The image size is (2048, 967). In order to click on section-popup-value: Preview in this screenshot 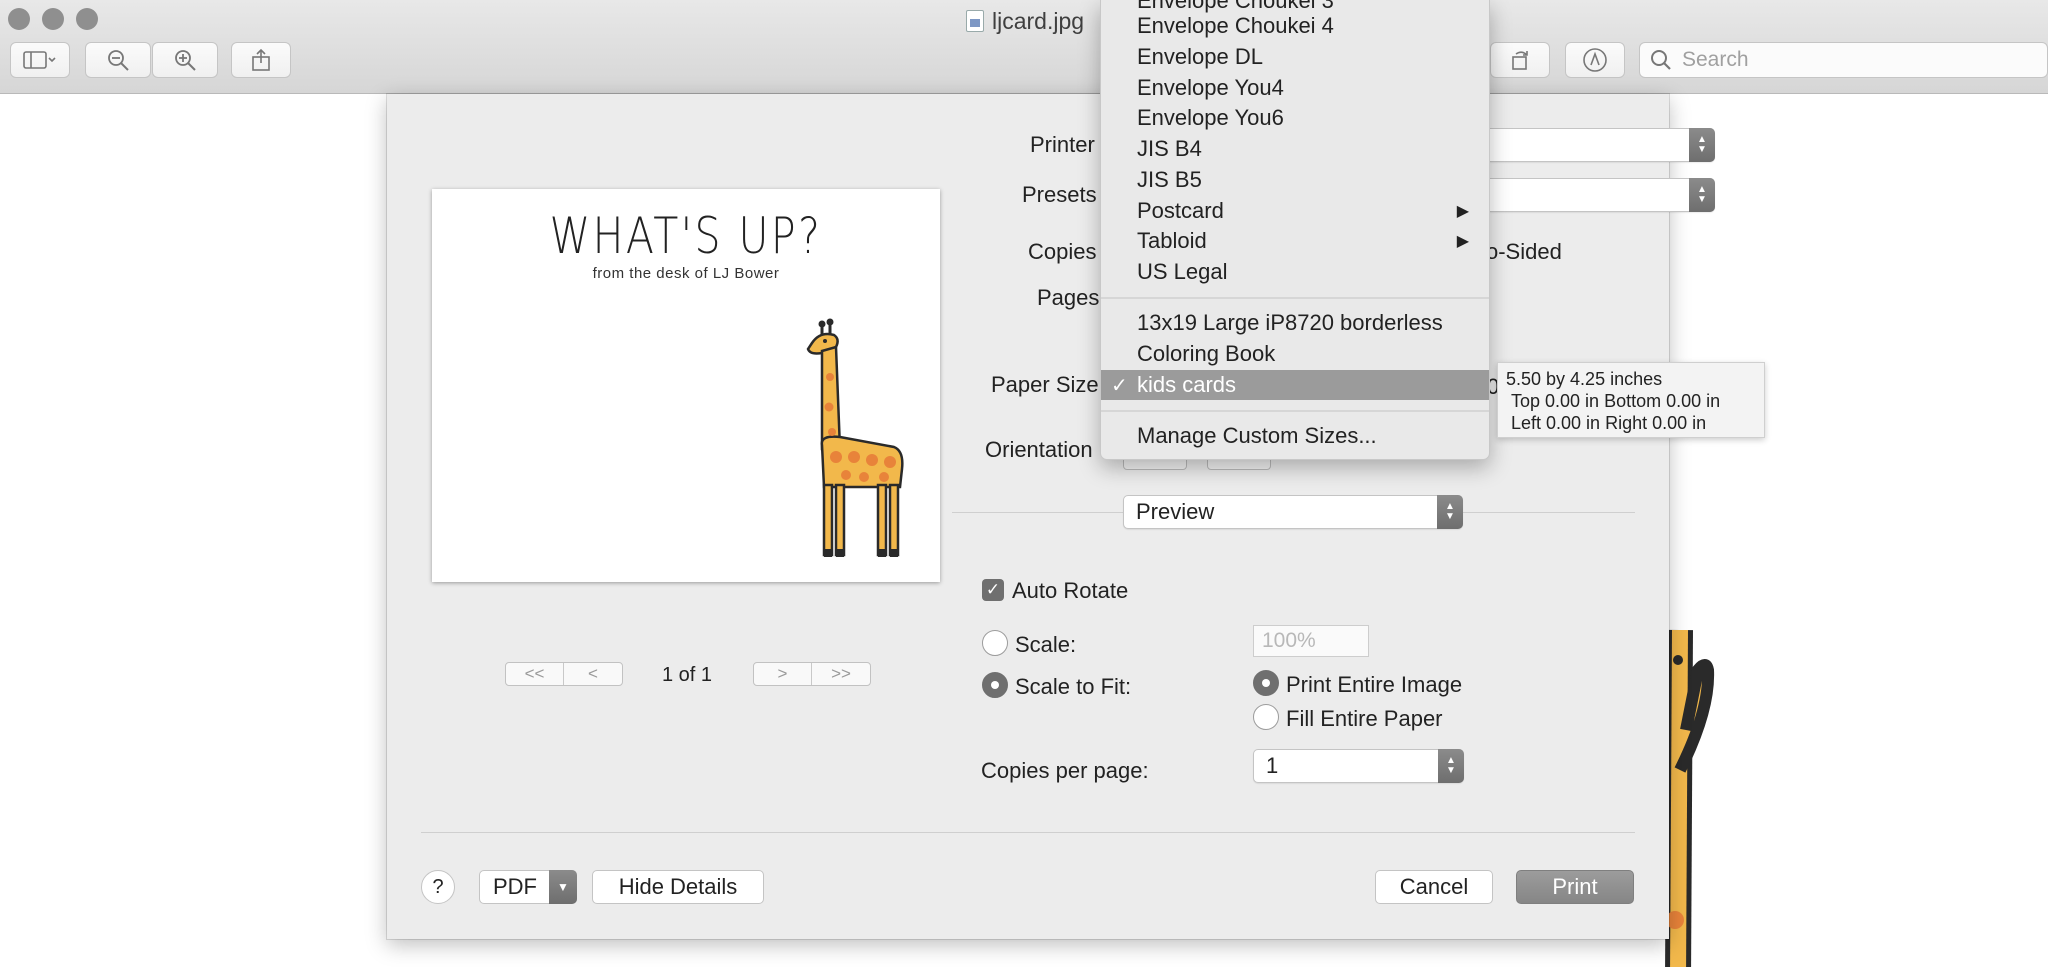, I will do `click(1175, 511)`.